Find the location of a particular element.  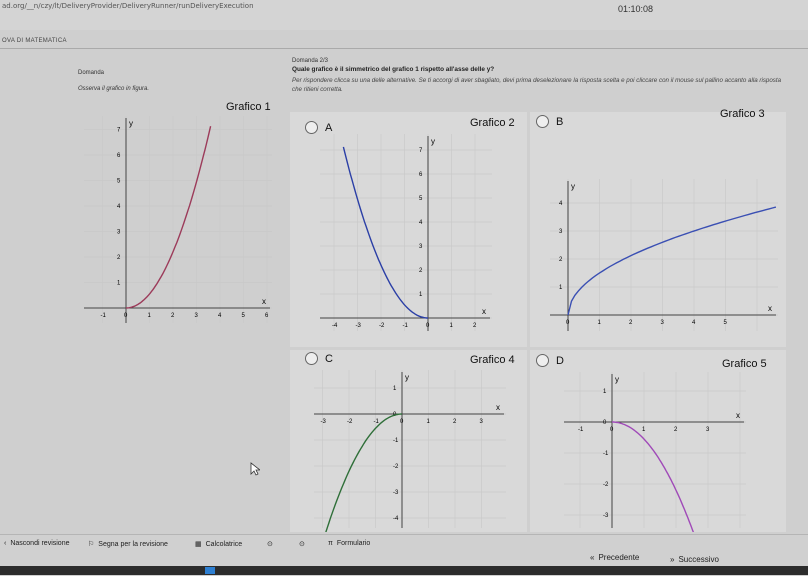

y-tick-label: 7 is located at coordinates (119, 131).